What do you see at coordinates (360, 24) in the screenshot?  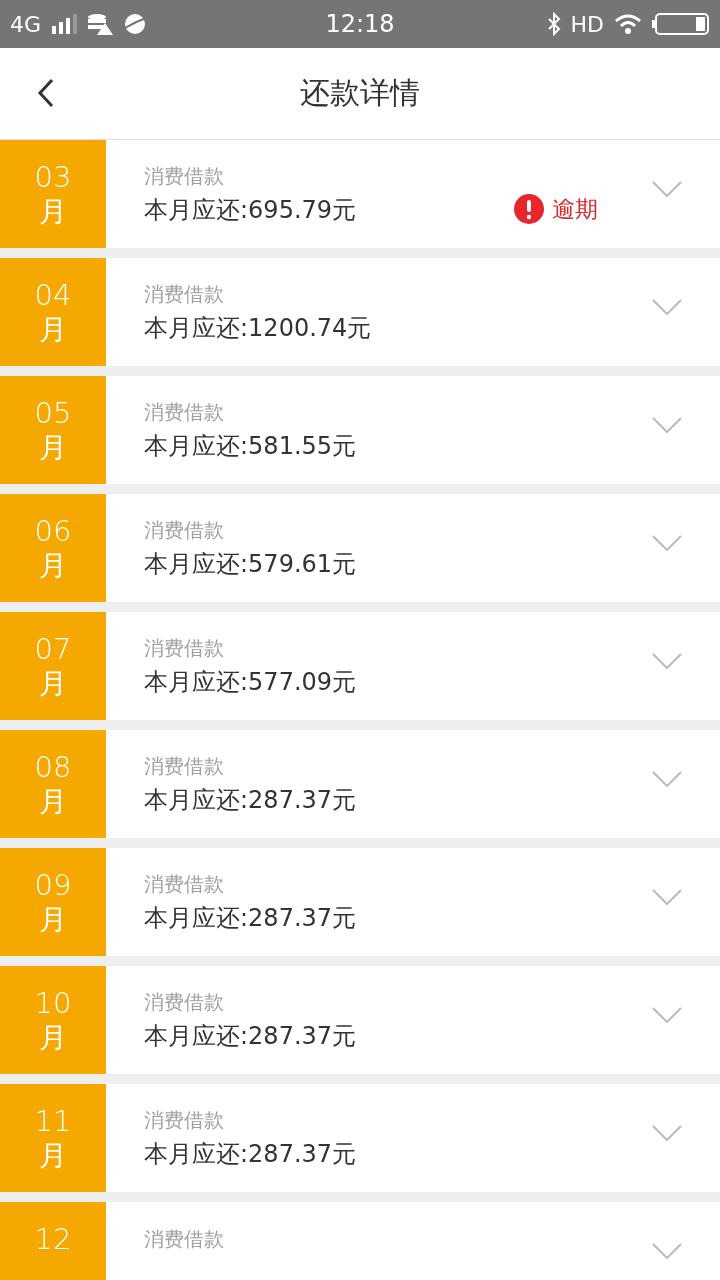 I see `clock-time: 12:18` at bounding box center [360, 24].